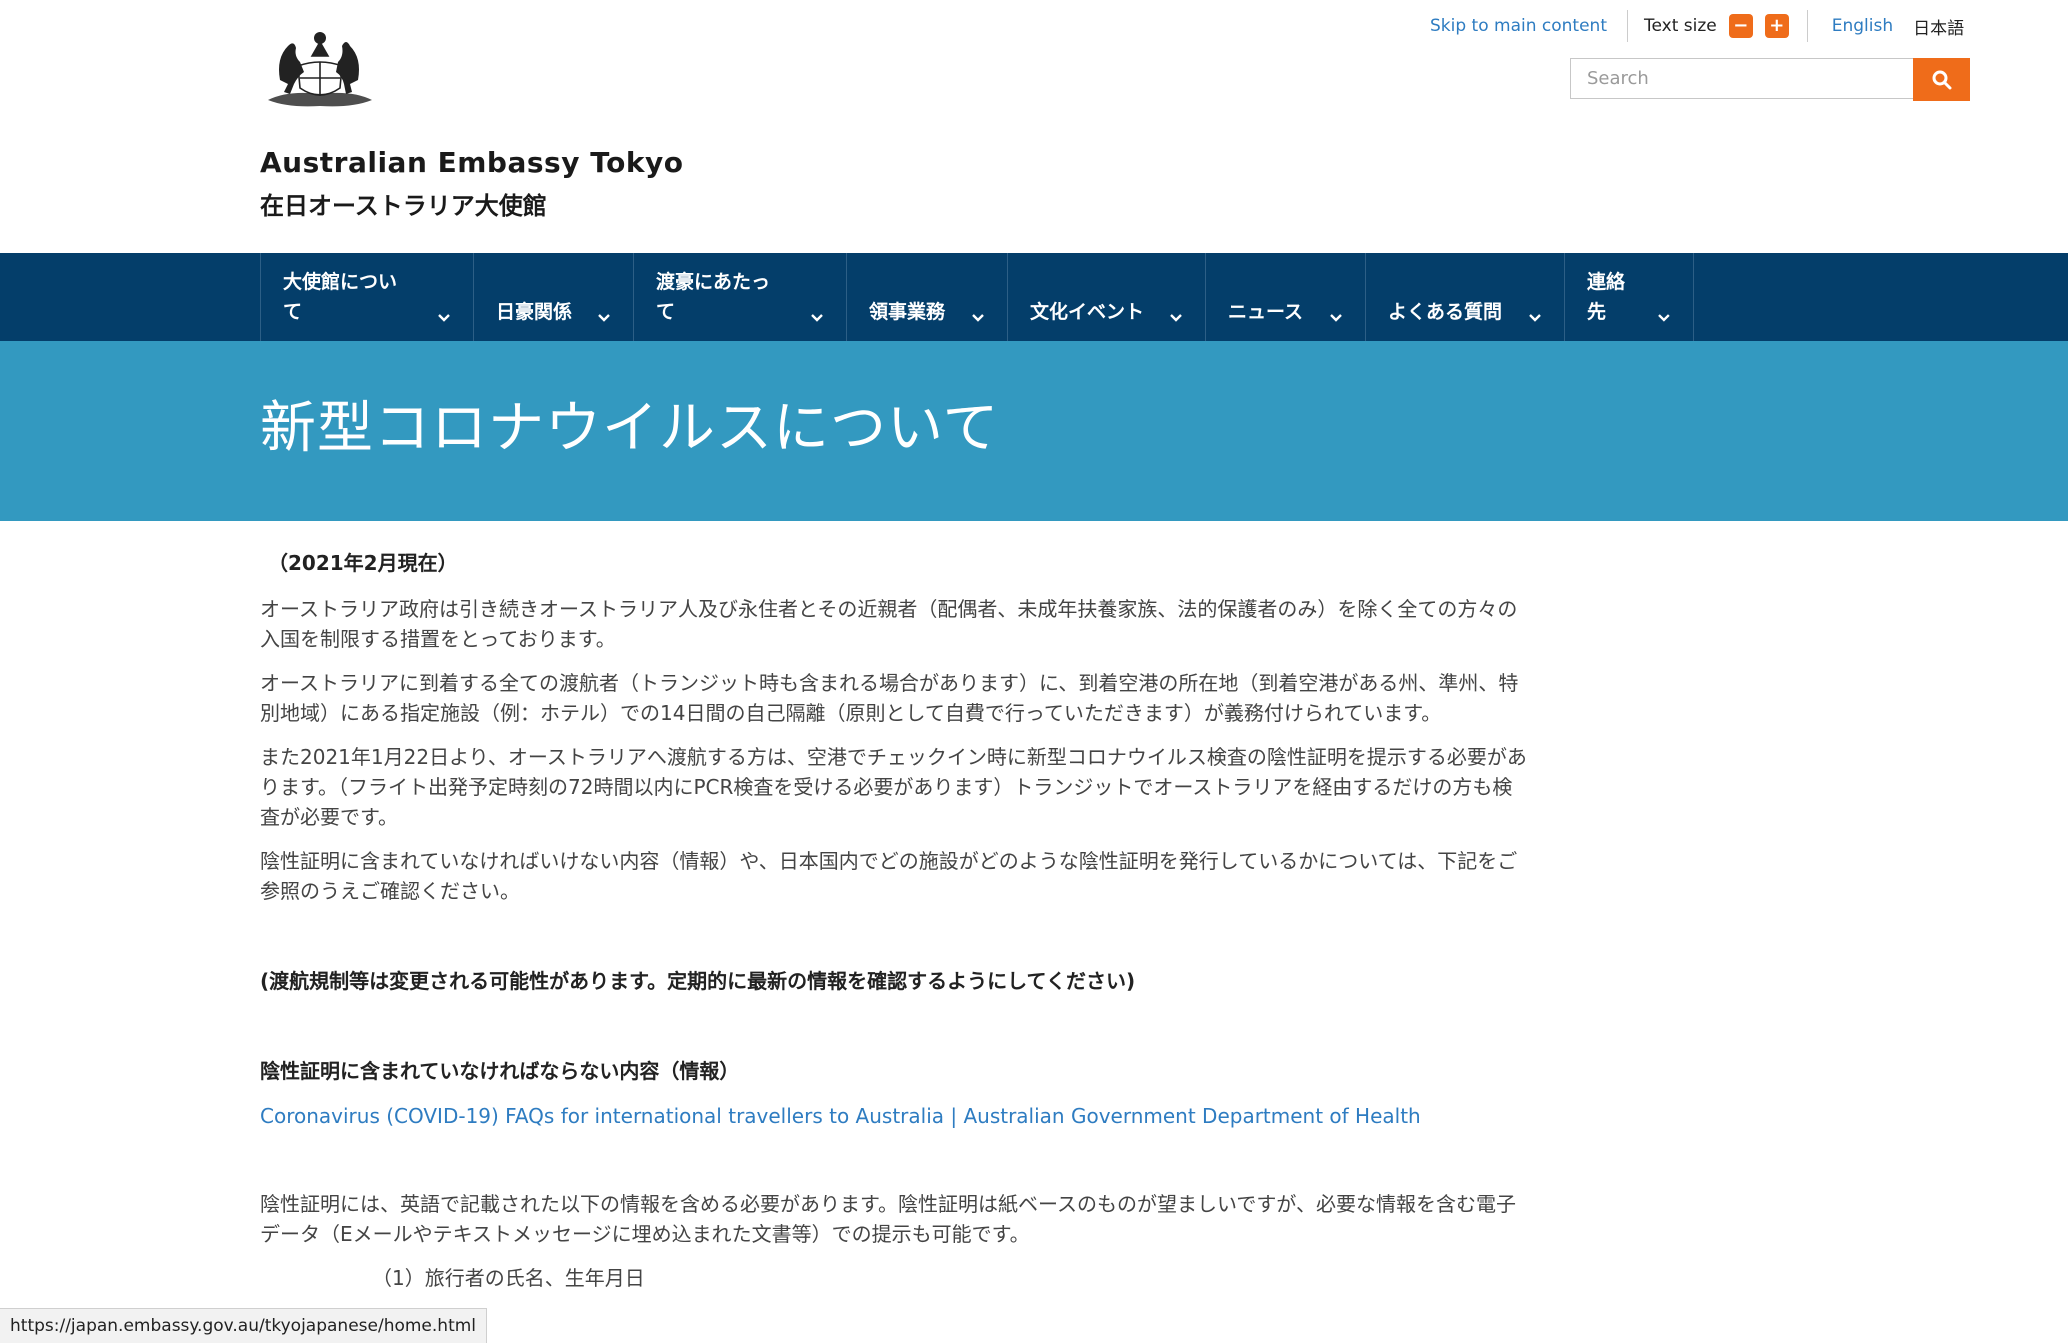  Describe the element at coordinates (340, 297) in the screenshot. I see `nav-item-label: 大使館について` at that location.